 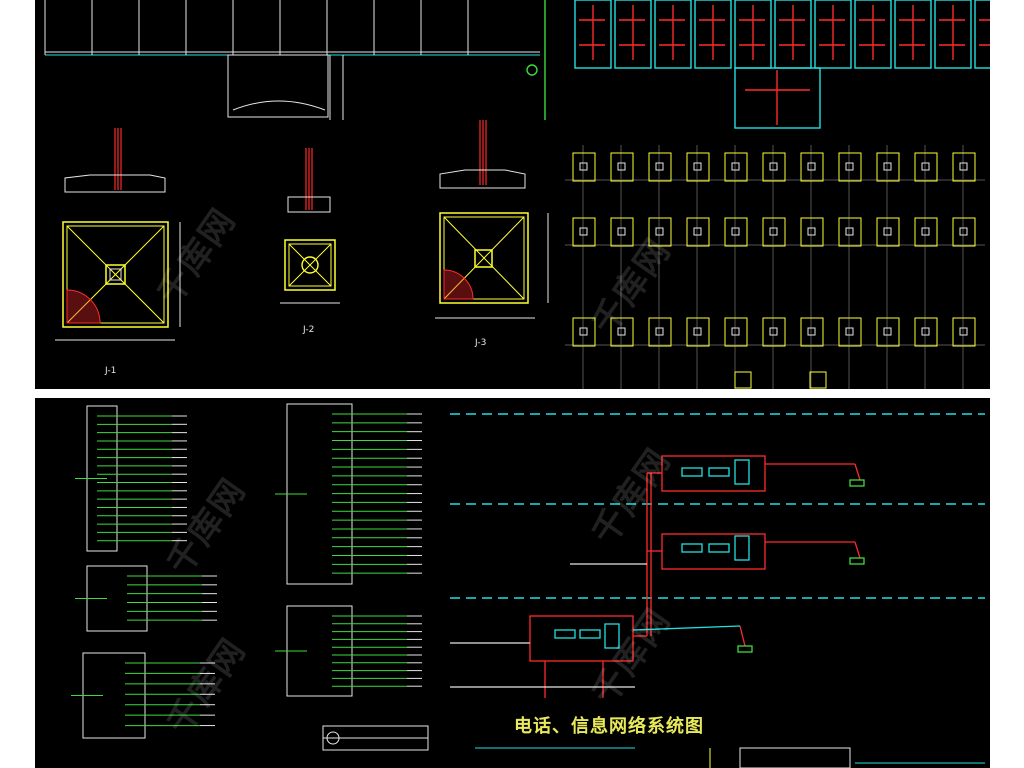 I want to click on footing-detail-j2, so click(x=310, y=226).